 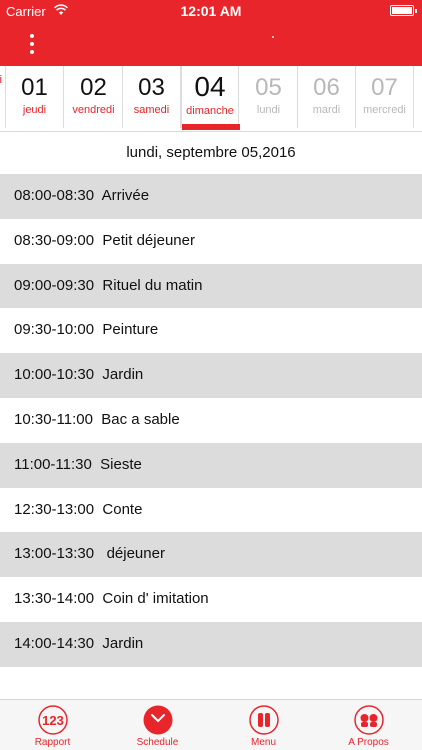 I want to click on tab-rapport: 123 Rapport, so click(x=52, y=725).